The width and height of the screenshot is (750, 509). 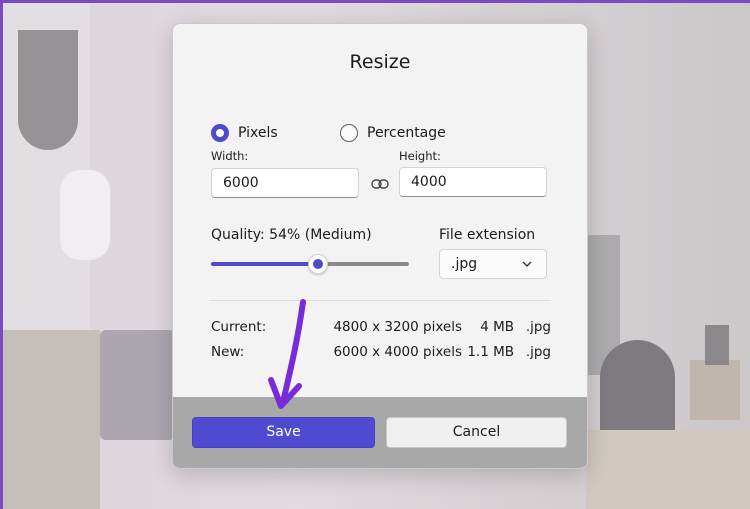 I want to click on new-label: New:, so click(x=228, y=352).